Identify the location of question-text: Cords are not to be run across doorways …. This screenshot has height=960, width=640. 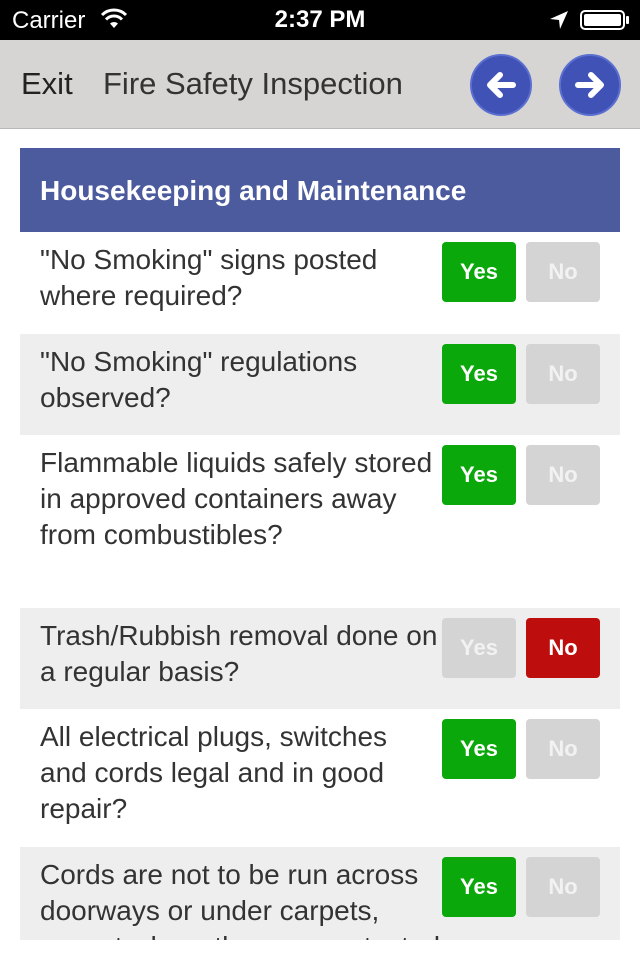
(240, 899).